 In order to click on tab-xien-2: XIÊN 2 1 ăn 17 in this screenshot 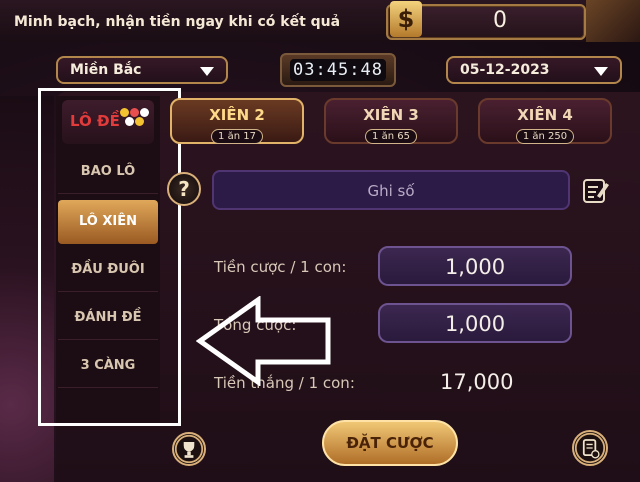, I will do `click(237, 121)`.